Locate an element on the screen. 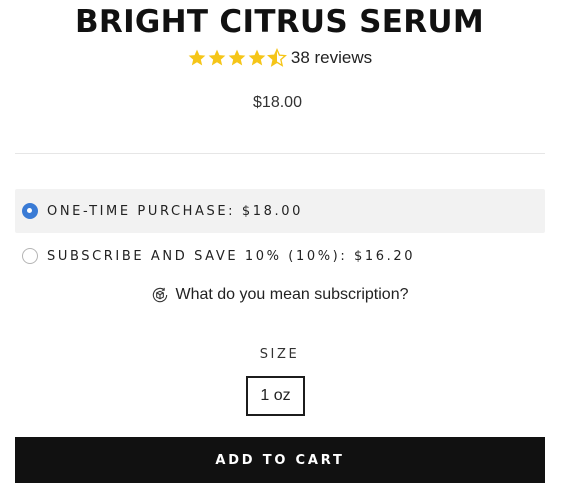  size-label: SIZE is located at coordinates (279, 354).